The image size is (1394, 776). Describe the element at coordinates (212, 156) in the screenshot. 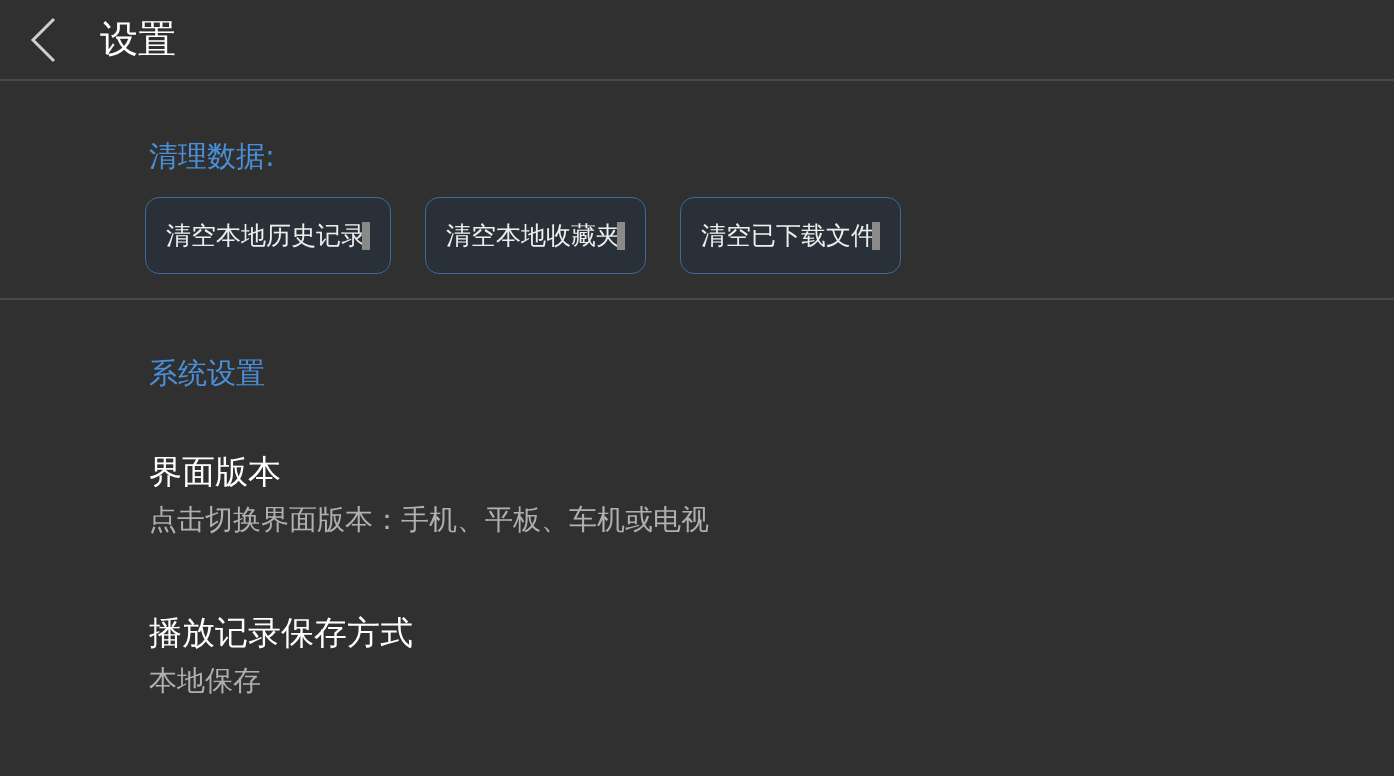

I see `section-heading: 清理数据:` at that location.